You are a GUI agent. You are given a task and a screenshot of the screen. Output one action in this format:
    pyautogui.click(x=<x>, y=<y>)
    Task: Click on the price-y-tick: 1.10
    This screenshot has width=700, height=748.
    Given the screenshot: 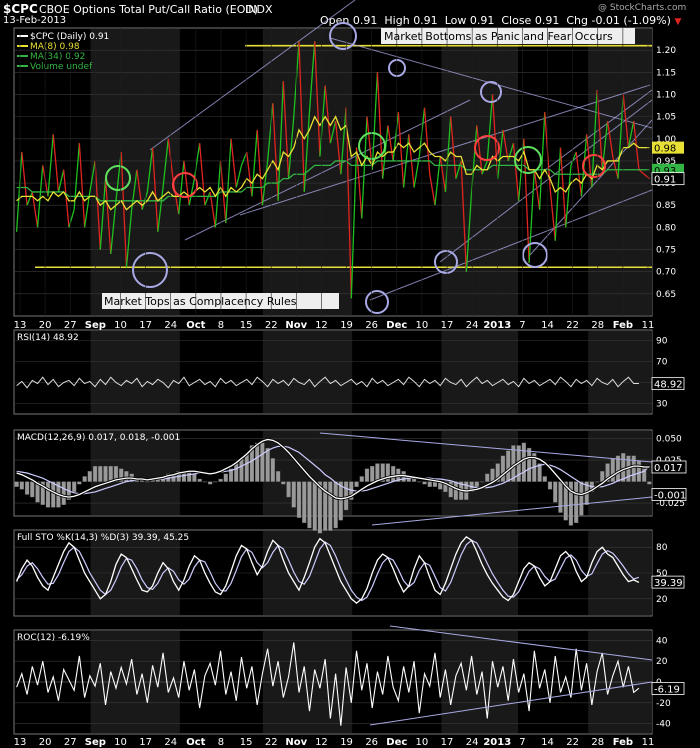 What is the action you would take?
    pyautogui.click(x=666, y=95)
    